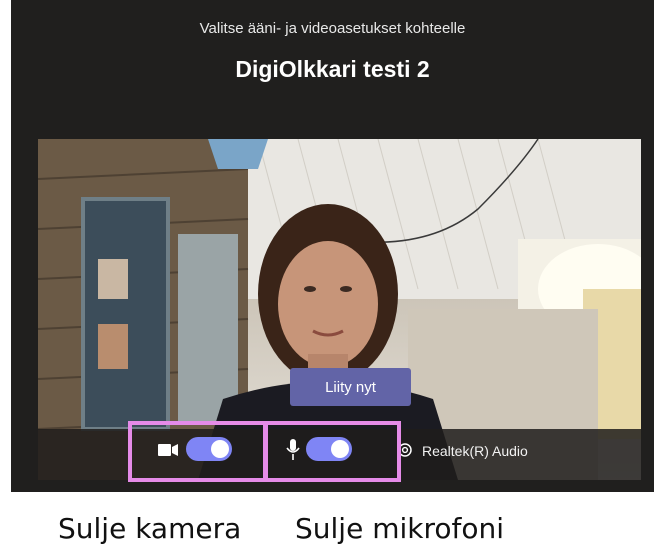 The height and width of the screenshot is (555, 660). I want to click on audio-device-label: Realtek(R) Audio, so click(475, 451).